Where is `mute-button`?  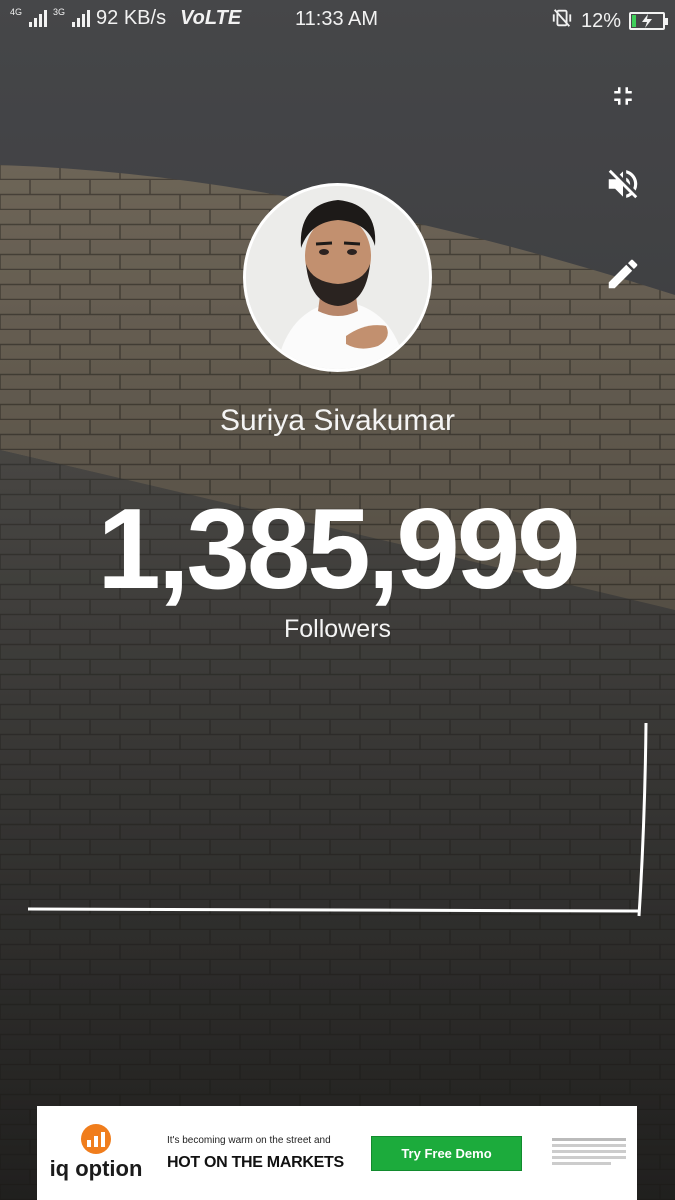
mute-button is located at coordinates (623, 184).